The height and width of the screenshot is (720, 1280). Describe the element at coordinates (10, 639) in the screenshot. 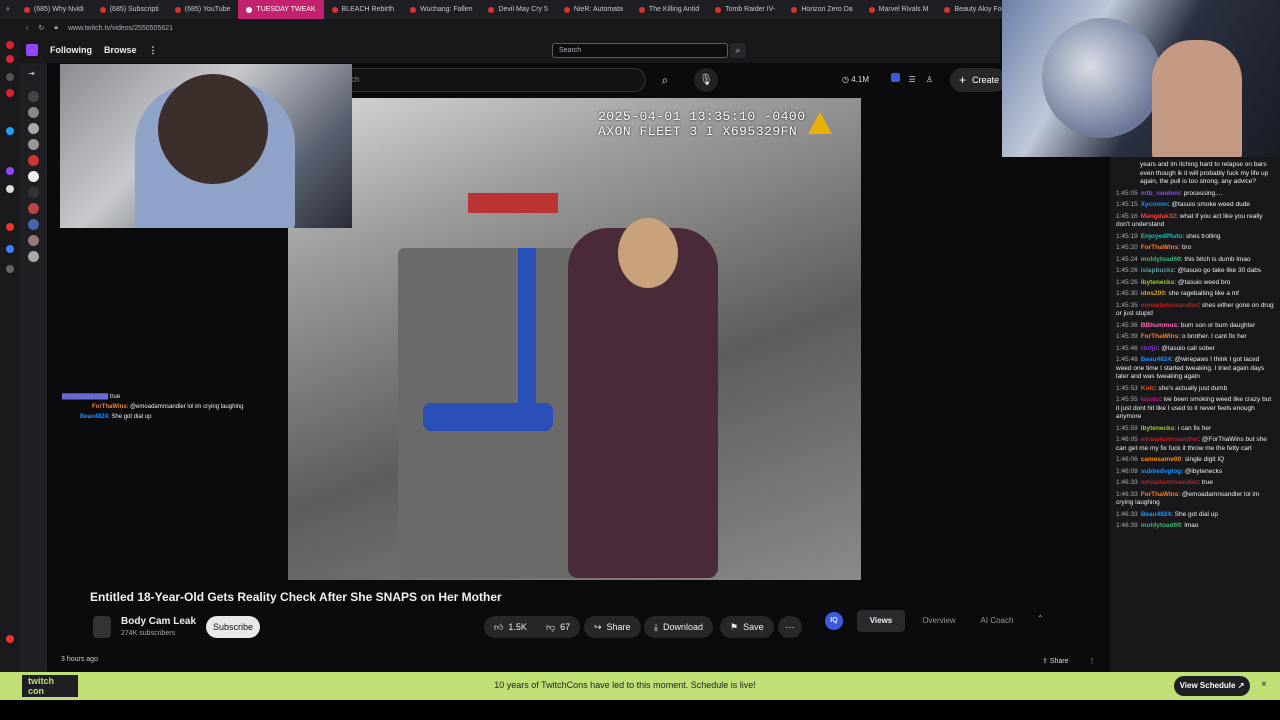

I see `gear-icon` at that location.